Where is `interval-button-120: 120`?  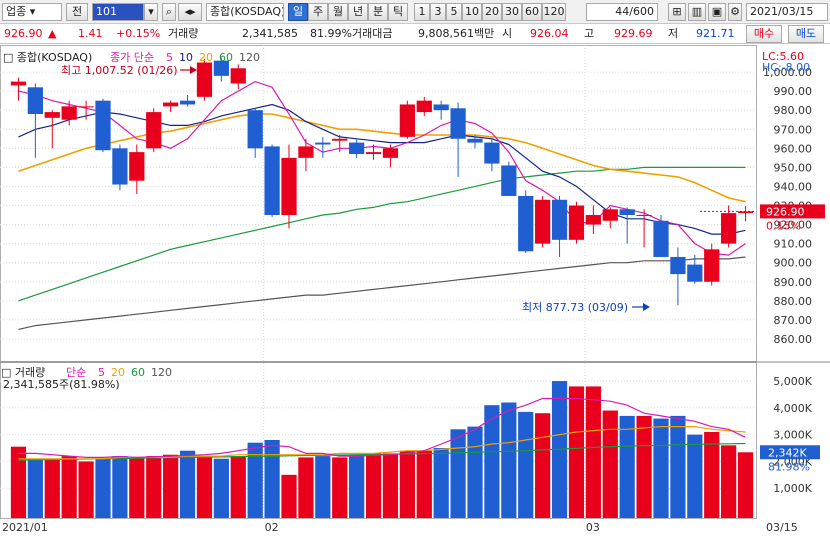 interval-button-120: 120 is located at coordinates (554, 12).